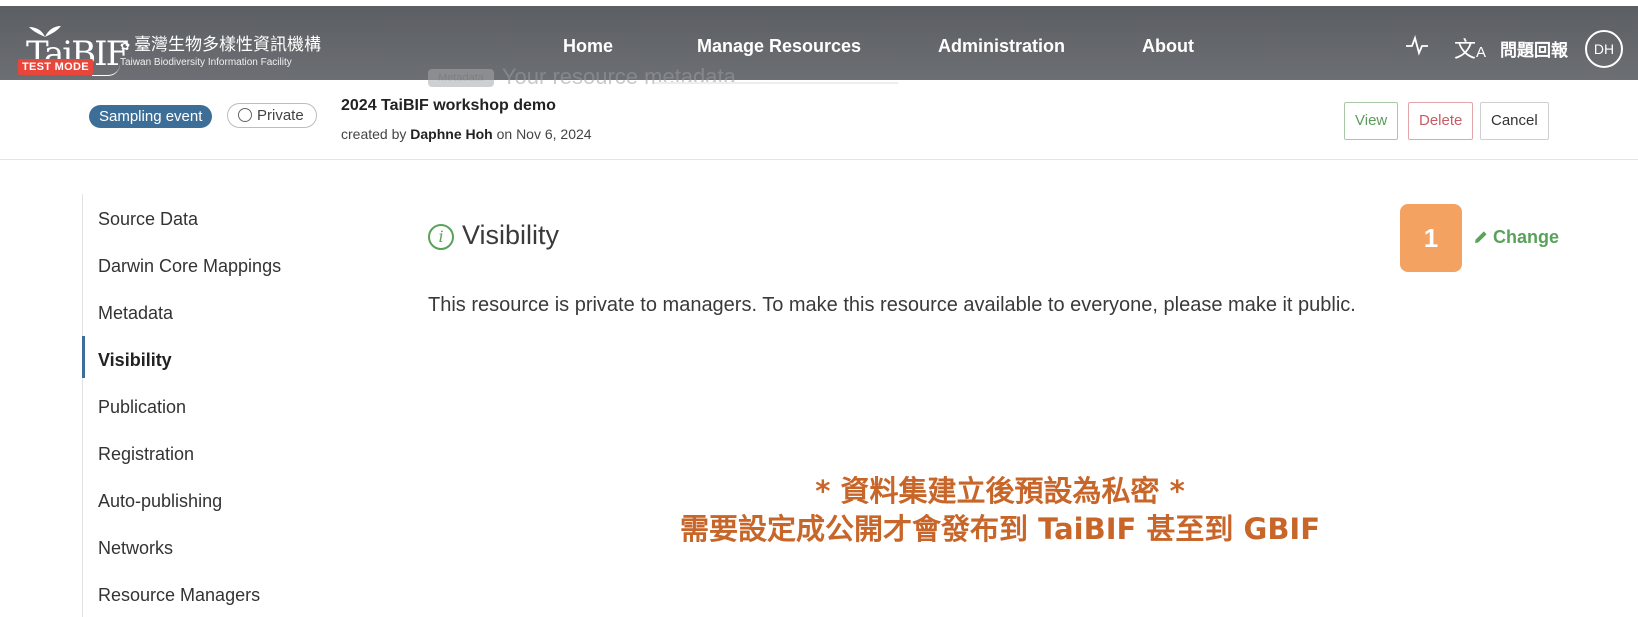  Describe the element at coordinates (1534, 48) in the screenshot. I see `feedback-link: 問題回報` at that location.